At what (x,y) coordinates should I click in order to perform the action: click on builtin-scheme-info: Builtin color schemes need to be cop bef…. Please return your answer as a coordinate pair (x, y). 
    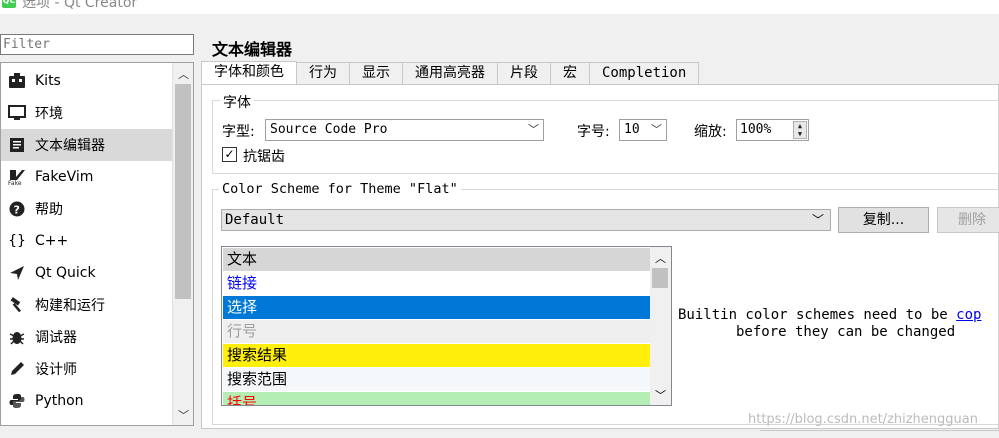
    Looking at the image, I should click on (829, 324).